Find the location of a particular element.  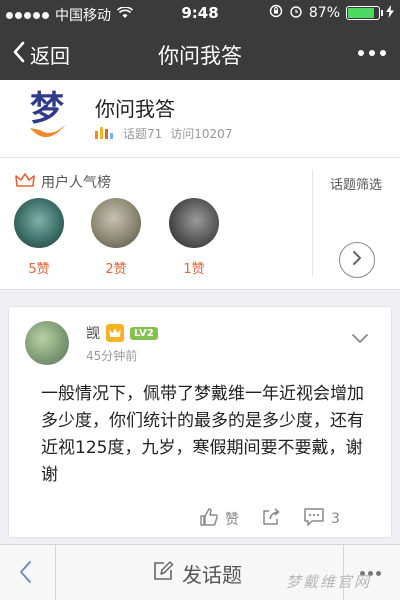

navigation-bar: 返回 你问我答 is located at coordinates (200, 54).